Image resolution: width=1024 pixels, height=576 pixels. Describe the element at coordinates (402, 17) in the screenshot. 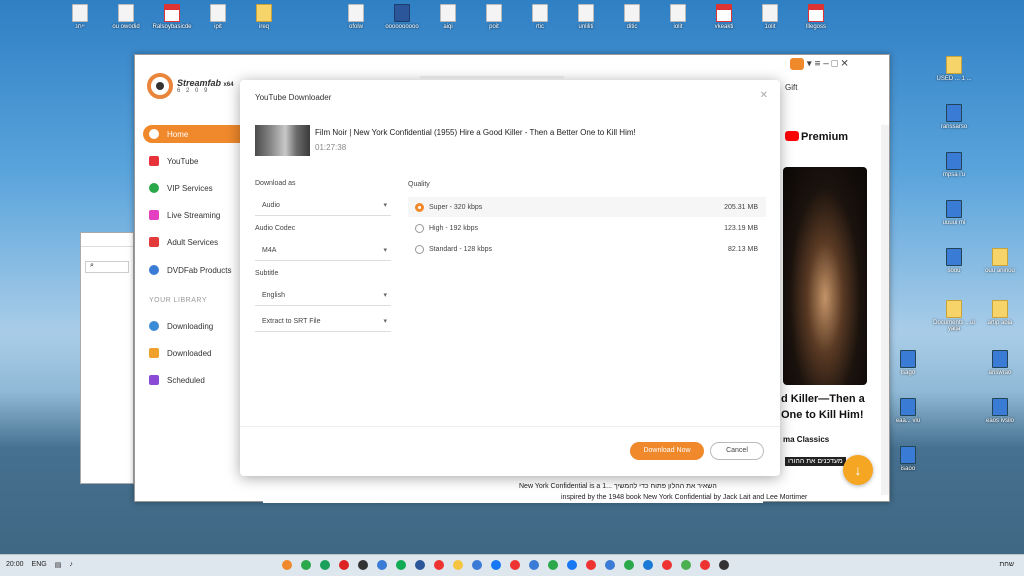

I see `desktop-icon: oooooooooo` at that location.